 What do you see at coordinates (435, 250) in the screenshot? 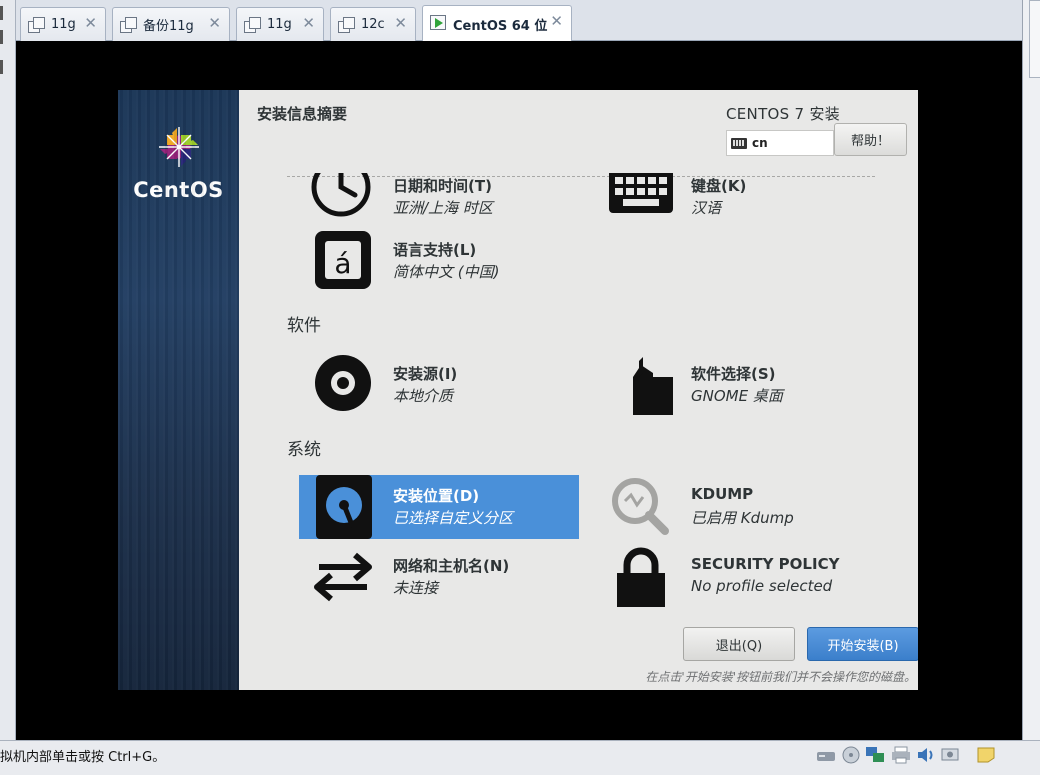
I see `spoke-name: 语言支持(L)` at bounding box center [435, 250].